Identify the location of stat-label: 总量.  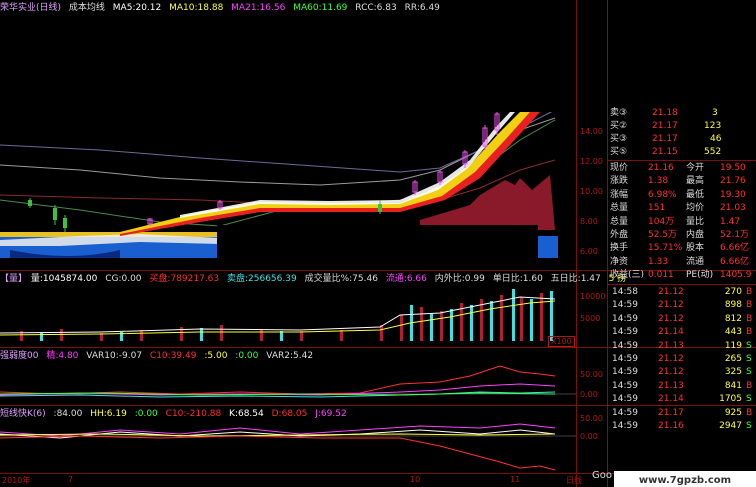
(619, 221).